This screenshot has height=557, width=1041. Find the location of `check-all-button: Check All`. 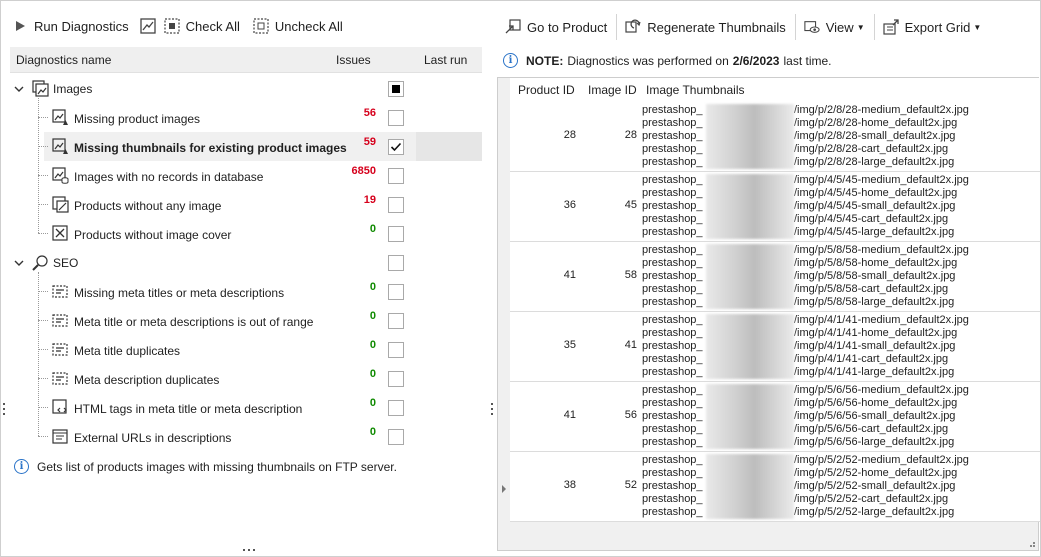

check-all-button: Check All is located at coordinates (202, 26).